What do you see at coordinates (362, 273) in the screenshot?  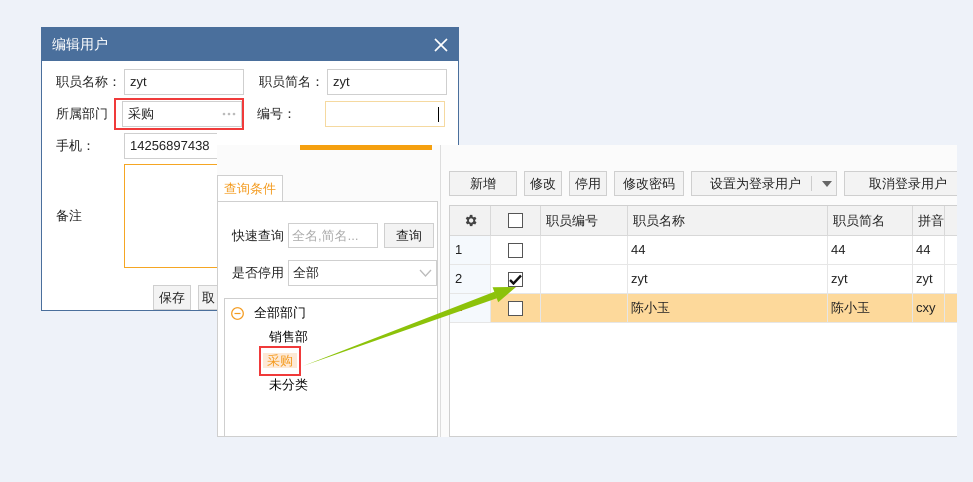 I see `dropdown-field: 全部` at bounding box center [362, 273].